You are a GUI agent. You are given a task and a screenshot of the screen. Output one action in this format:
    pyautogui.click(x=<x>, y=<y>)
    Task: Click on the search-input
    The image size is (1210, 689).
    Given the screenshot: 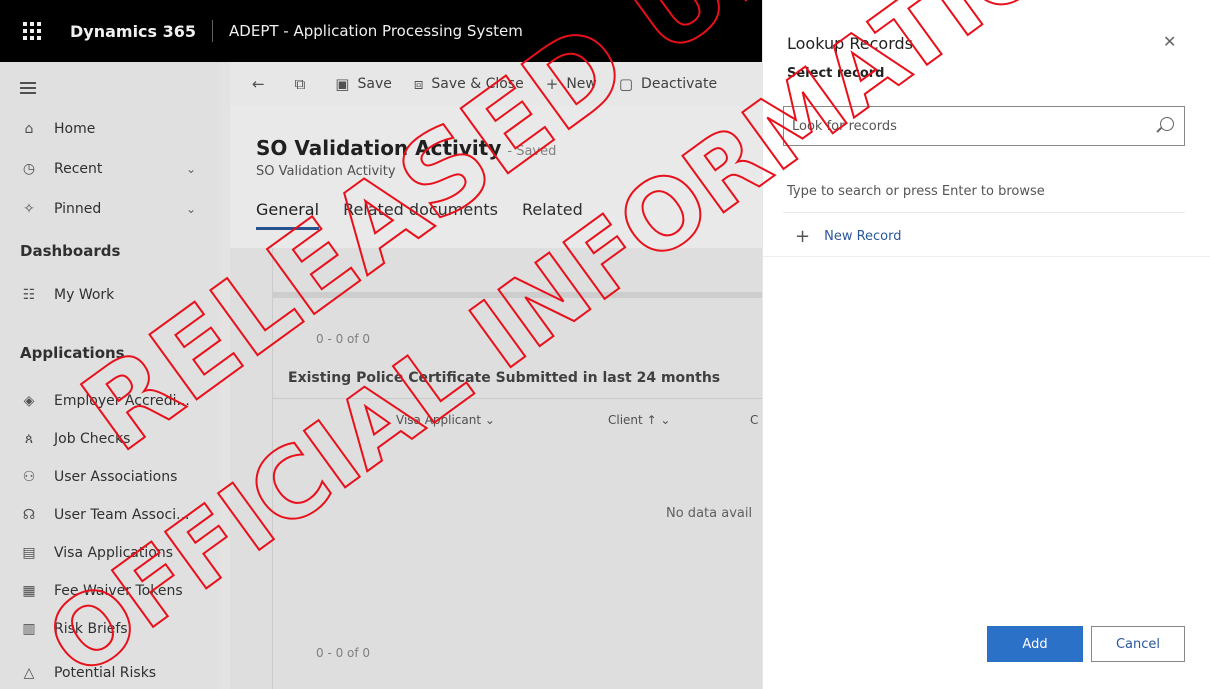 What is the action you would take?
    pyautogui.click(x=967, y=126)
    